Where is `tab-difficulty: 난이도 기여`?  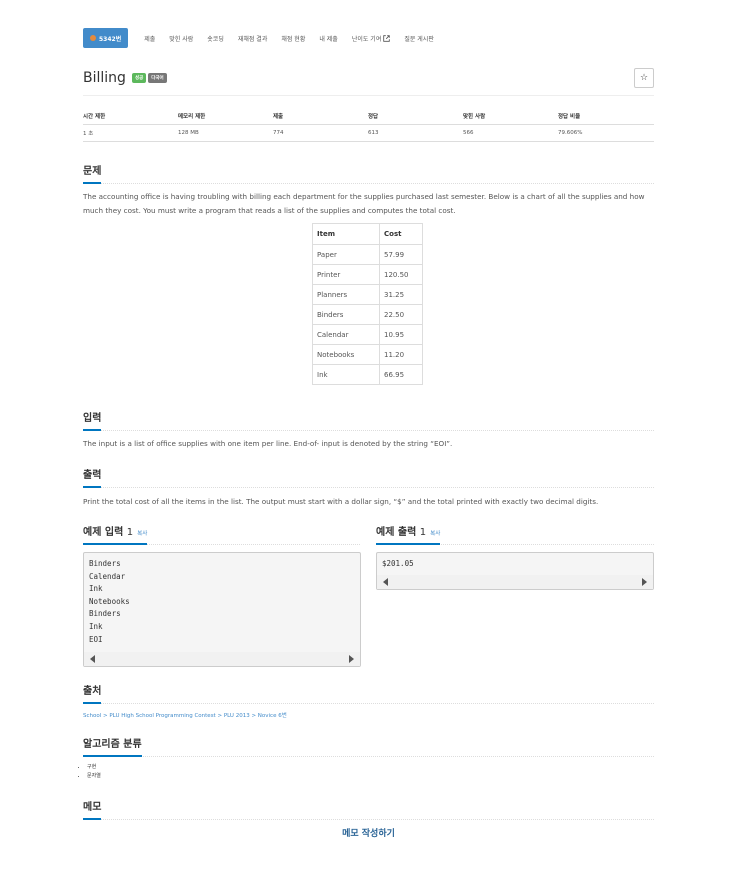
tab-difficulty: 난이도 기여 is located at coordinates (371, 38).